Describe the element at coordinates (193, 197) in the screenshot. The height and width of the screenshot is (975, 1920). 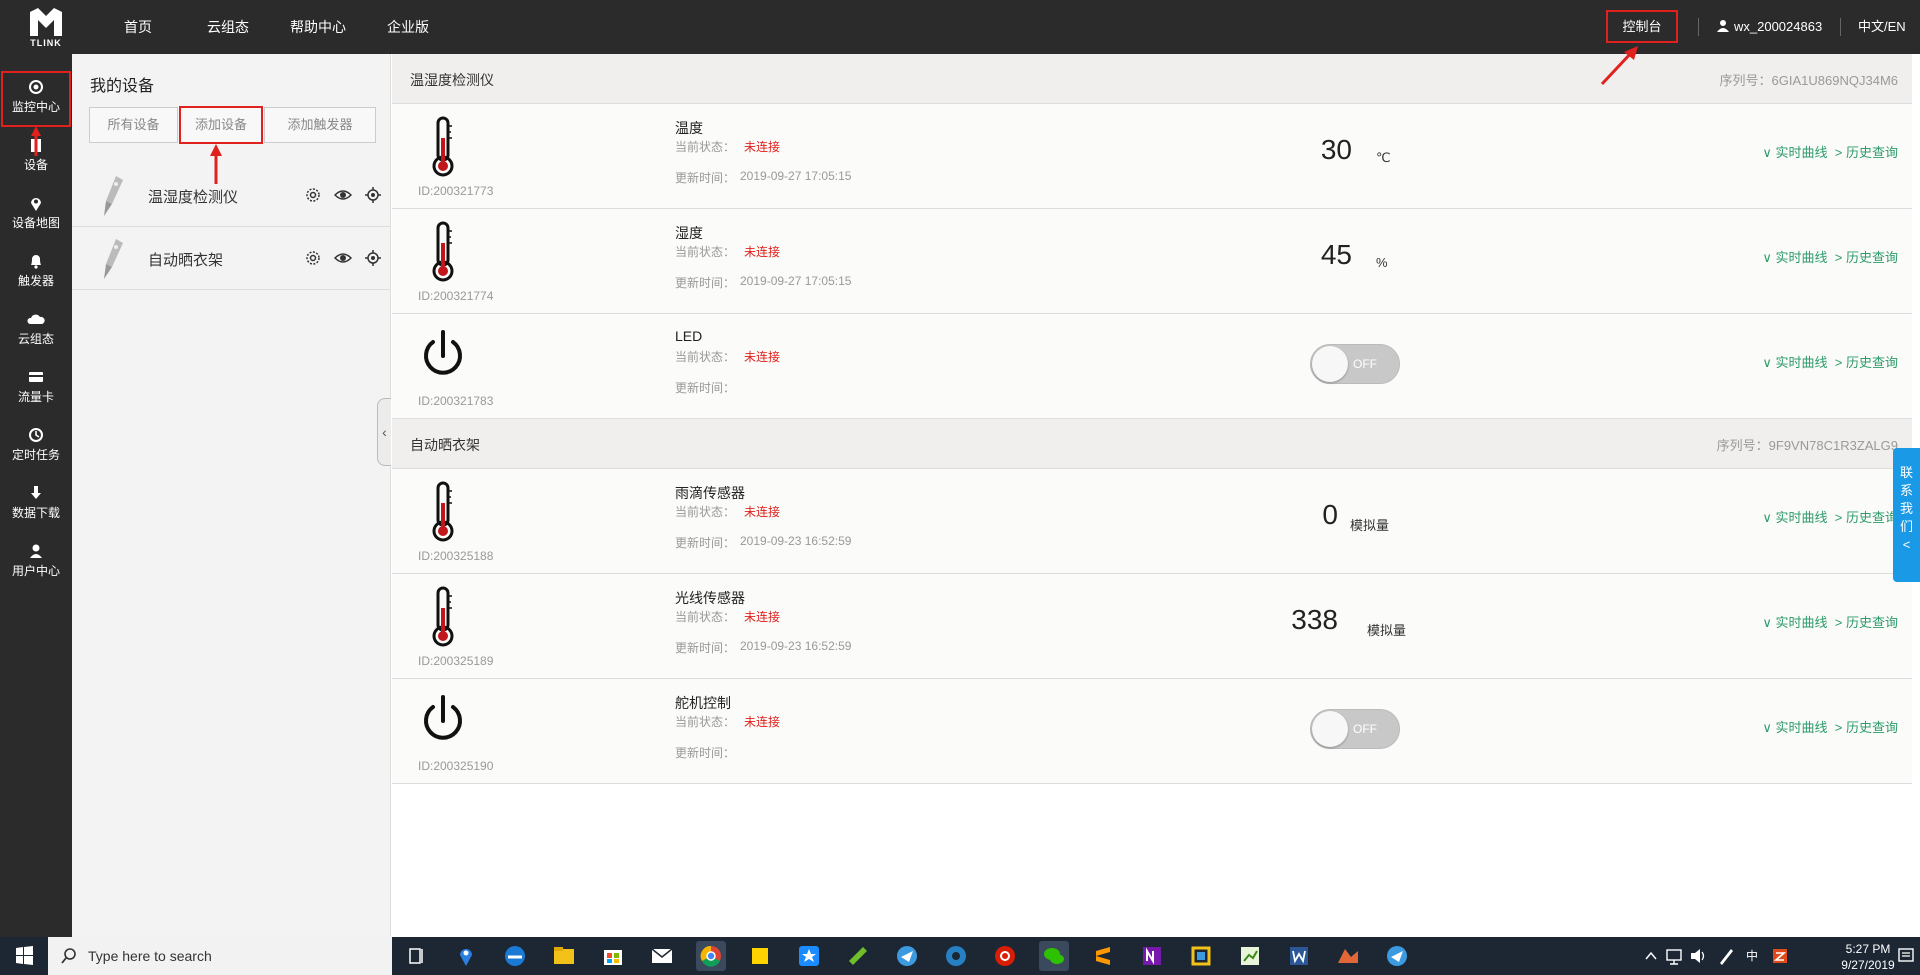
I see `device-name: 温湿度检测仪` at that location.